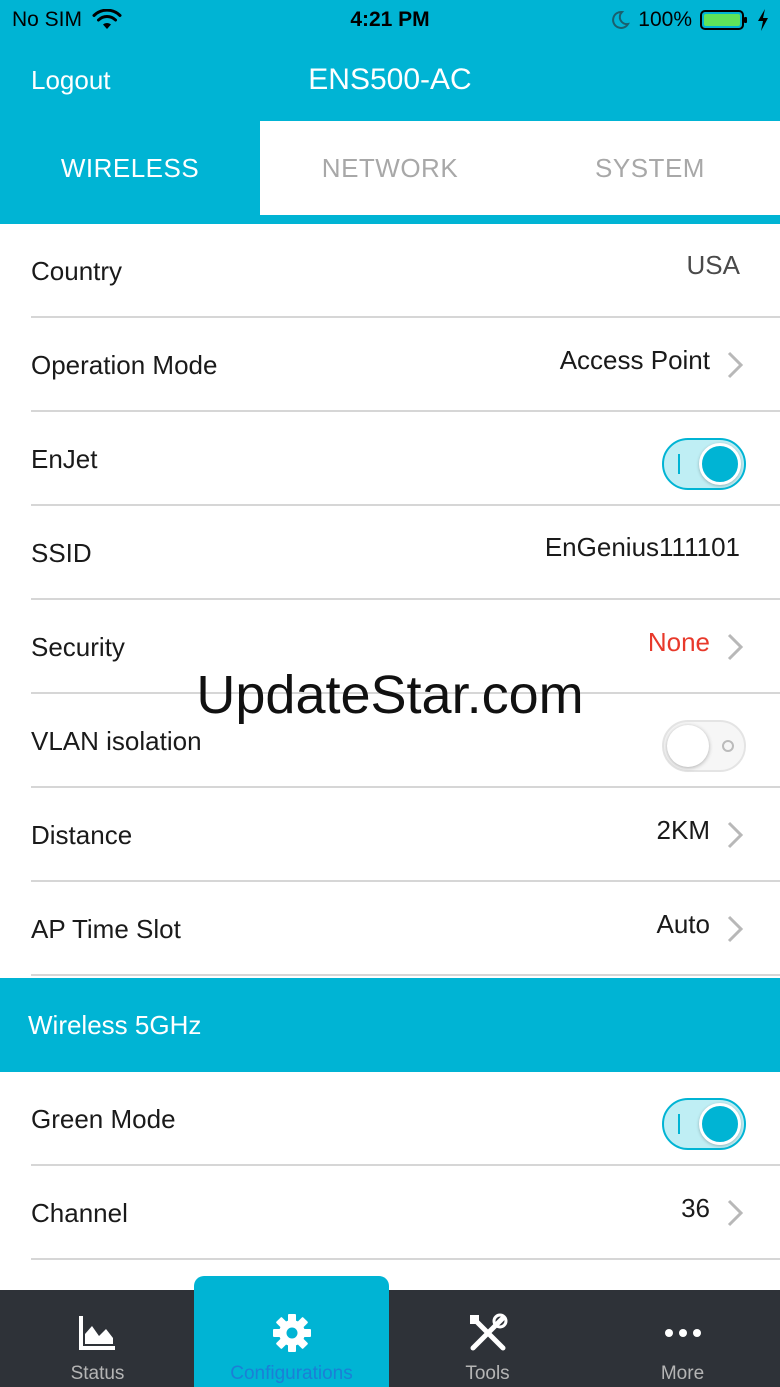 The image size is (780, 1387). Describe the element at coordinates (390, 929) in the screenshot. I see `row-ap-time-slot: AP Time Slot Auto` at that location.